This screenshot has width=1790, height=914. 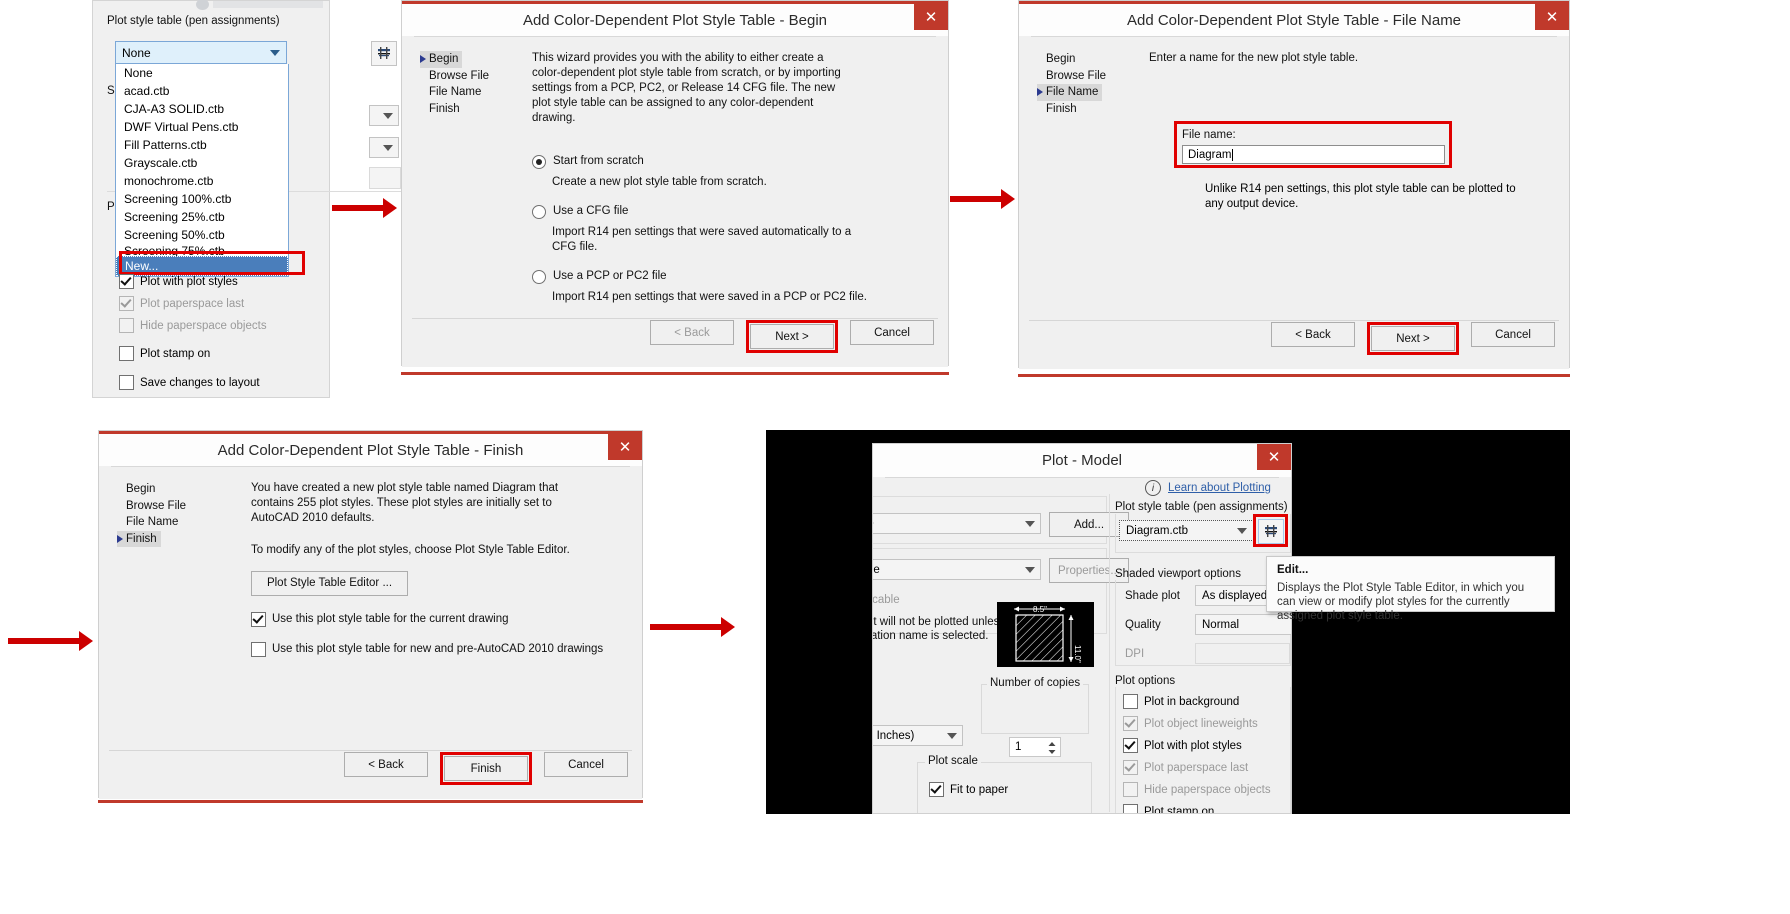 What do you see at coordinates (201, 52) in the screenshot?
I see `plot-style-combo: None` at bounding box center [201, 52].